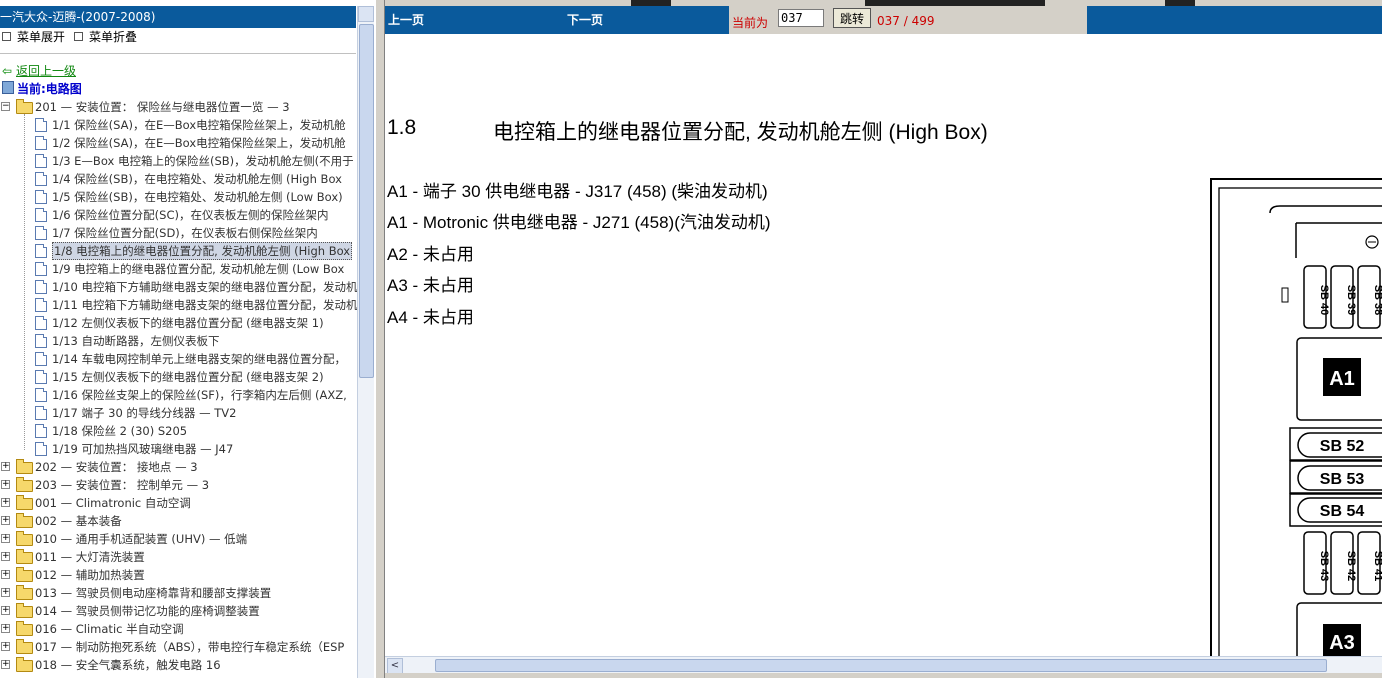 This screenshot has height=678, width=1382. What do you see at coordinates (24, 282) in the screenshot?
I see `tree-connector` at bounding box center [24, 282].